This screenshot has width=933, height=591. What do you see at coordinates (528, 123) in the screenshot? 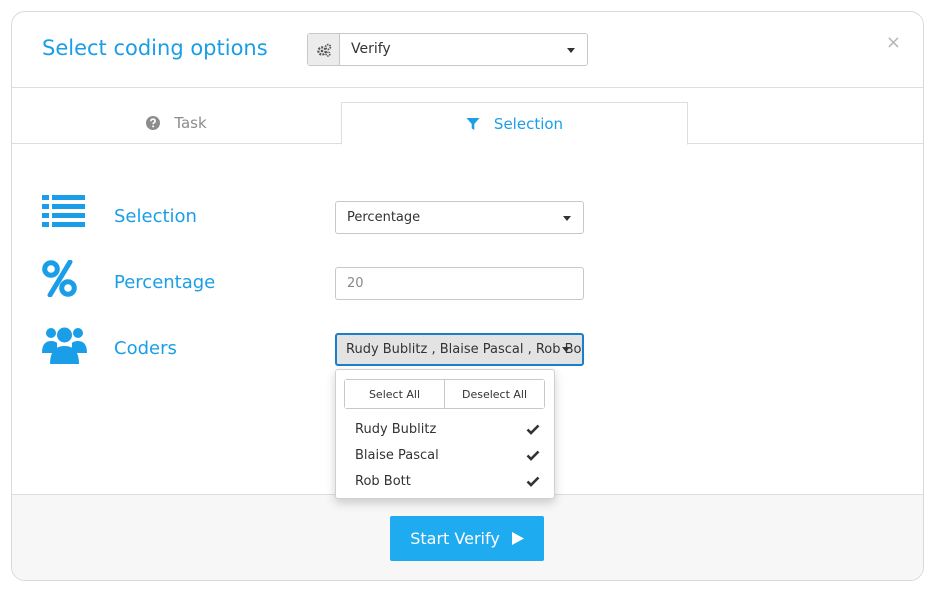
I see `tab-selection-label: Selection` at bounding box center [528, 123].